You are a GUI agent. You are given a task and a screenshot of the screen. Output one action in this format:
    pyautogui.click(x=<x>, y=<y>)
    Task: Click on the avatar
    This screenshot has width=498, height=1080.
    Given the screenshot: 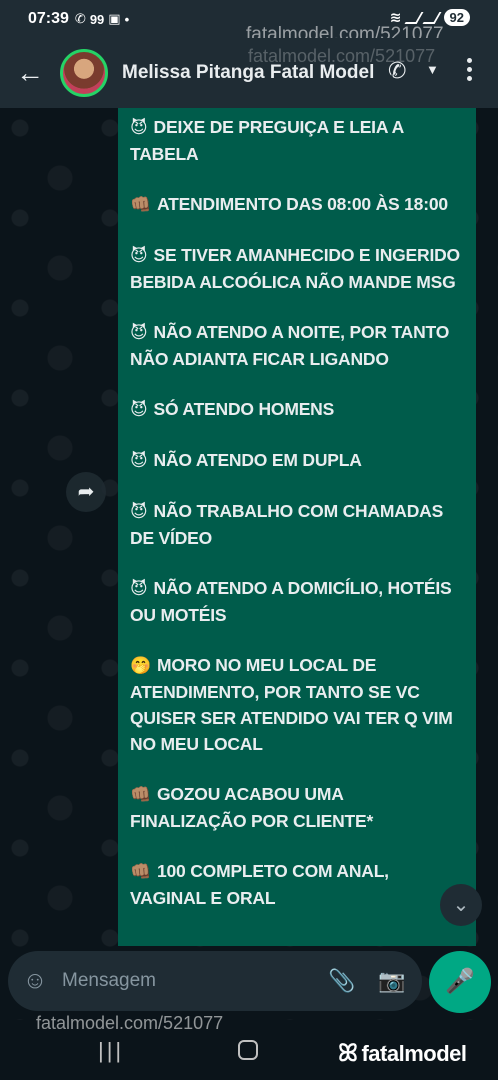 What is the action you would take?
    pyautogui.click(x=84, y=73)
    